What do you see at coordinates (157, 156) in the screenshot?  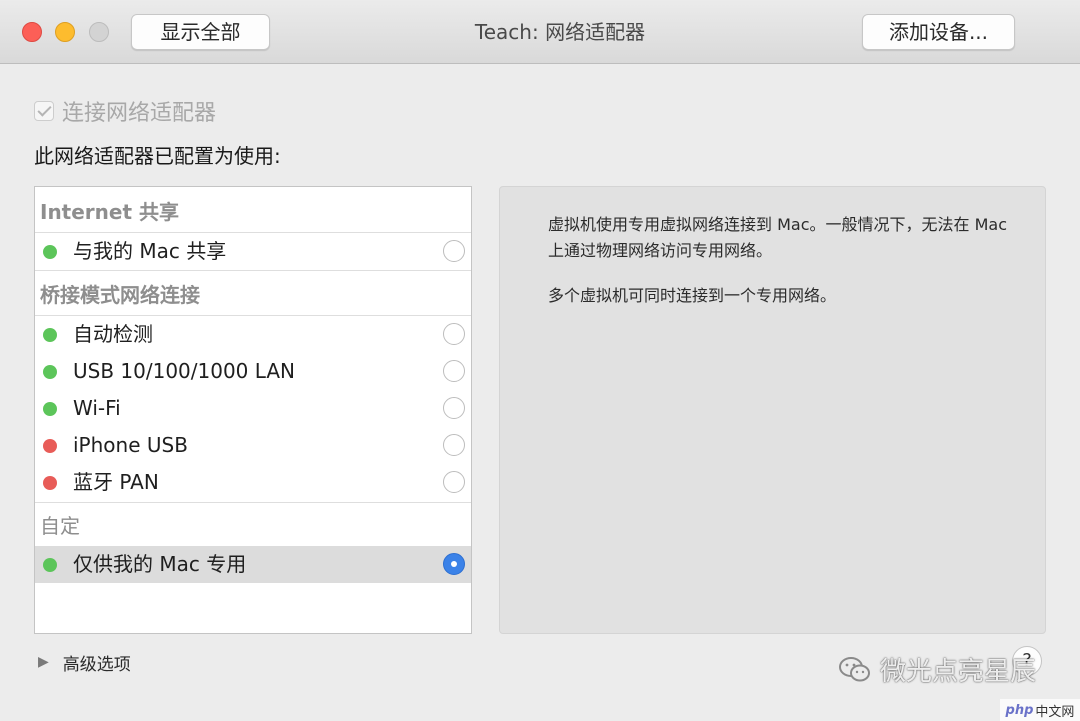 I see `configured-for-label: 此网络适配器已配置为使用:` at bounding box center [157, 156].